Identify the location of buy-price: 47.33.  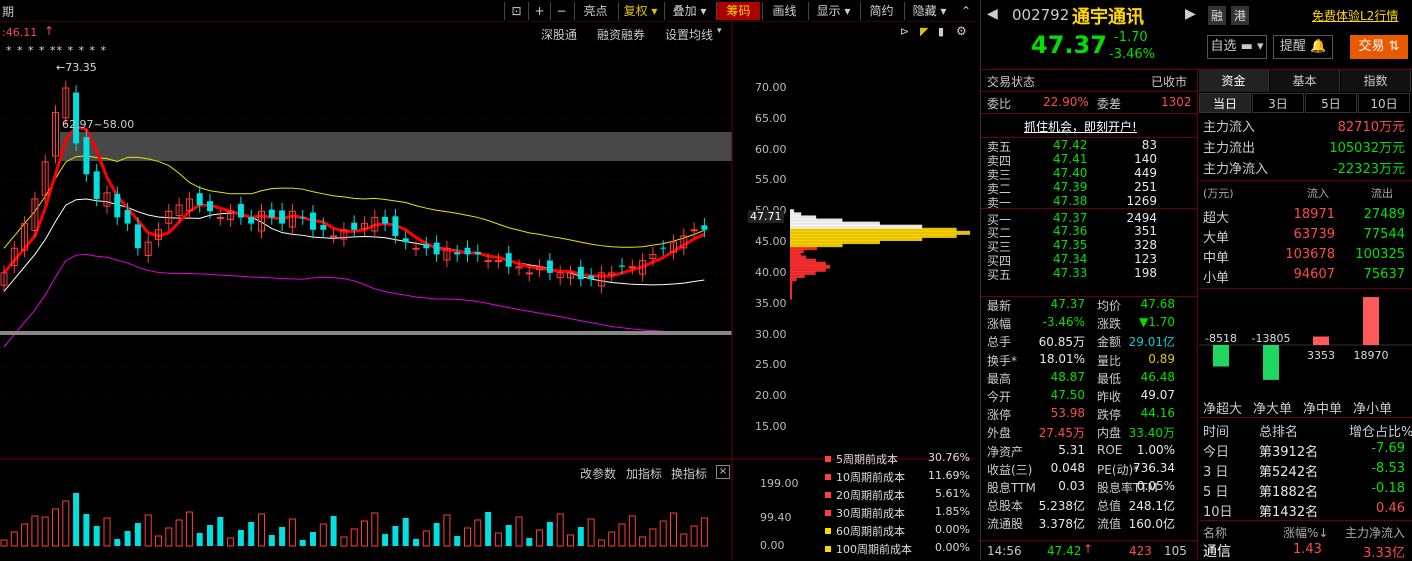
(1070, 273).